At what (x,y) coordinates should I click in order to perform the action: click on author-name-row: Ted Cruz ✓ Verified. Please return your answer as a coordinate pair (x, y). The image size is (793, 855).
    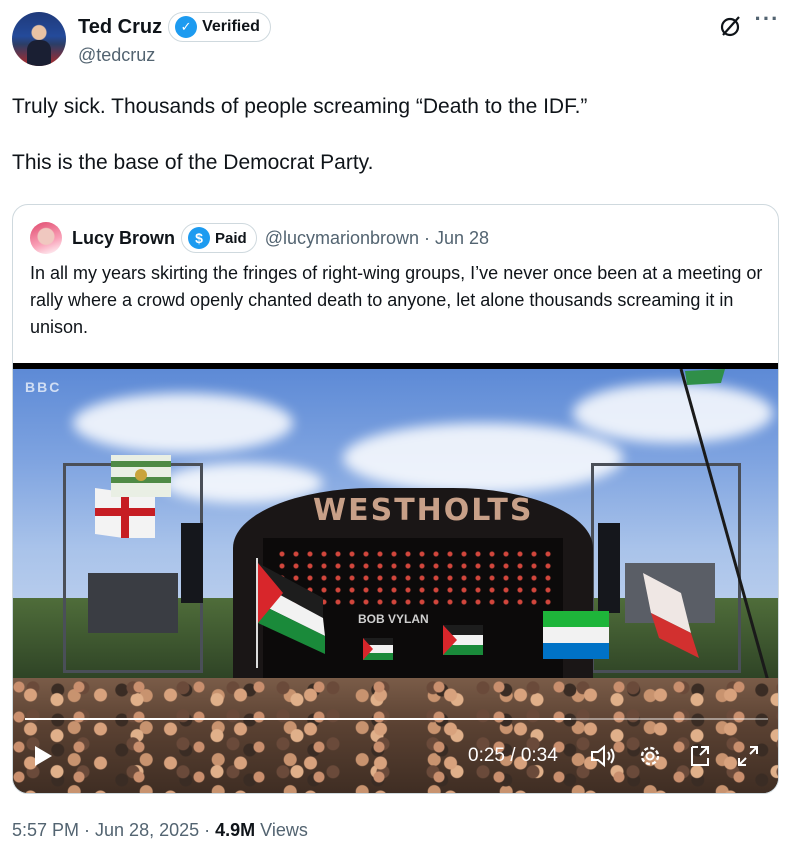
    Looking at the image, I should click on (174, 27).